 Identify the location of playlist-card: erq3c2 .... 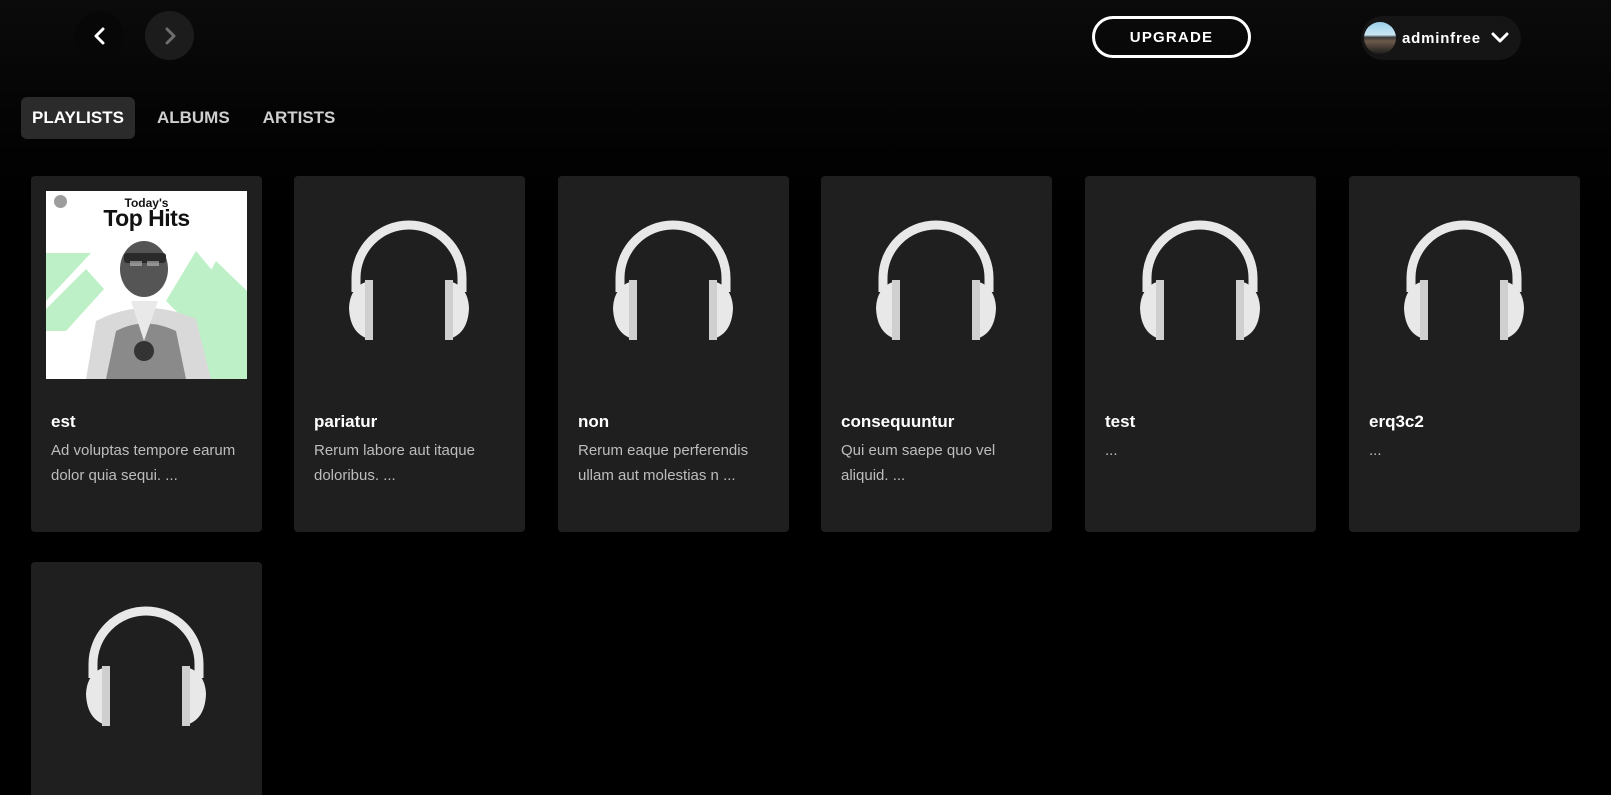
(1464, 354).